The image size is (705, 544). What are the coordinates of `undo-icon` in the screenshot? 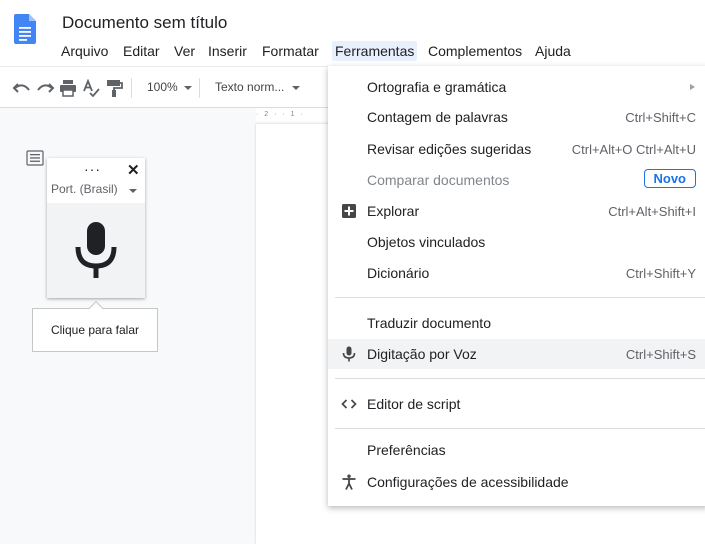 It's located at (22, 88).